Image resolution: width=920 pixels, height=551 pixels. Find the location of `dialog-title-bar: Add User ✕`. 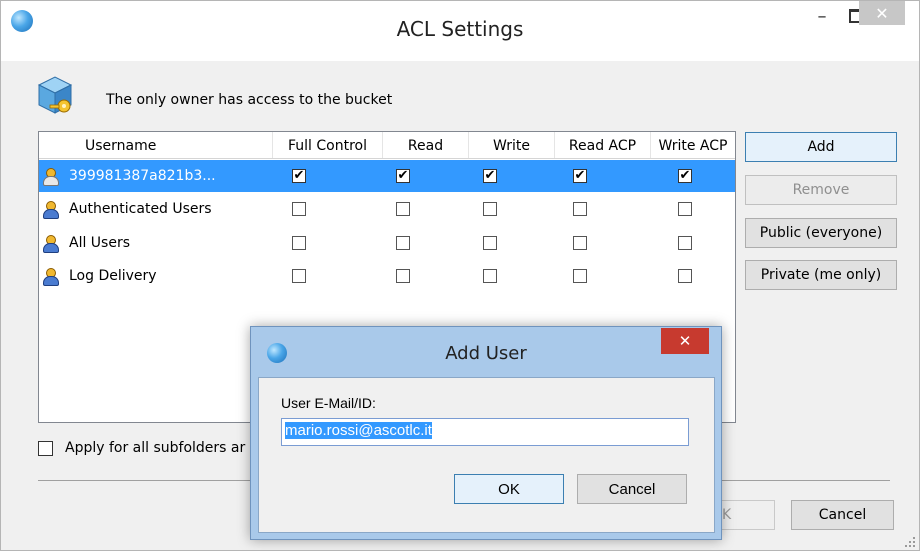

dialog-title-bar: Add User ✕ is located at coordinates (486, 352).